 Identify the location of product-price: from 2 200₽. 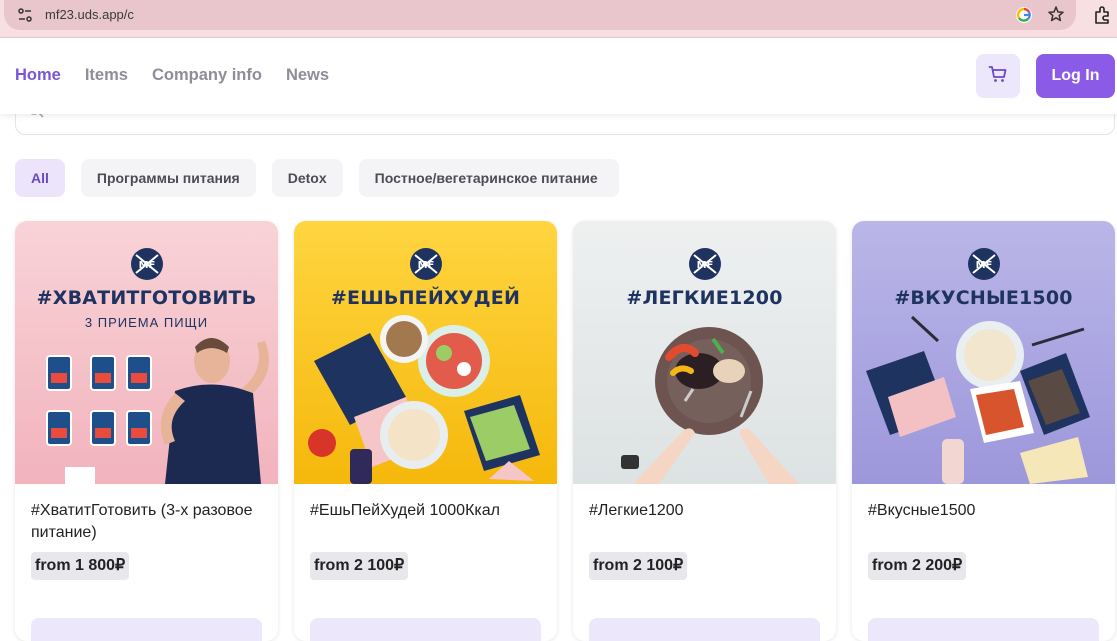
(917, 566).